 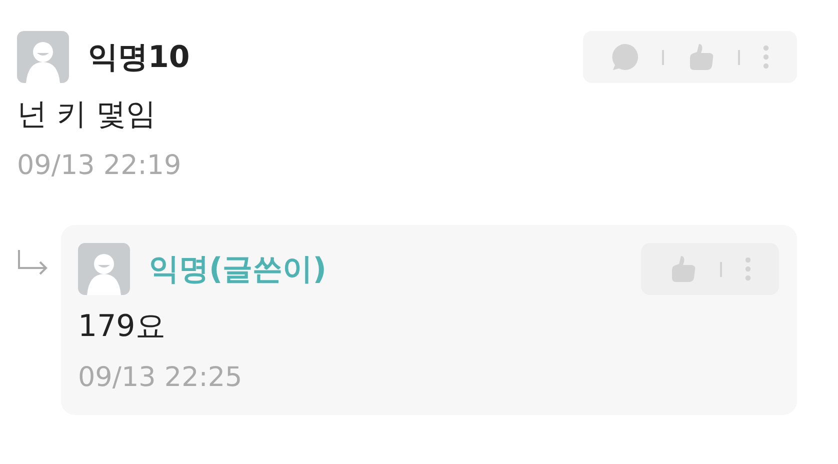 What do you see at coordinates (139, 57) in the screenshot?
I see `author-name: 익명10` at bounding box center [139, 57].